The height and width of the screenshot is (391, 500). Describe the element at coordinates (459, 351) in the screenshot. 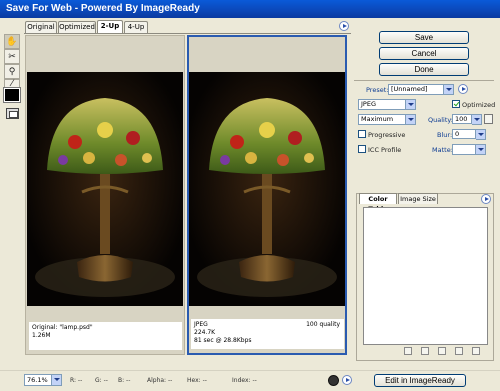

I see `new-color-icon` at that location.